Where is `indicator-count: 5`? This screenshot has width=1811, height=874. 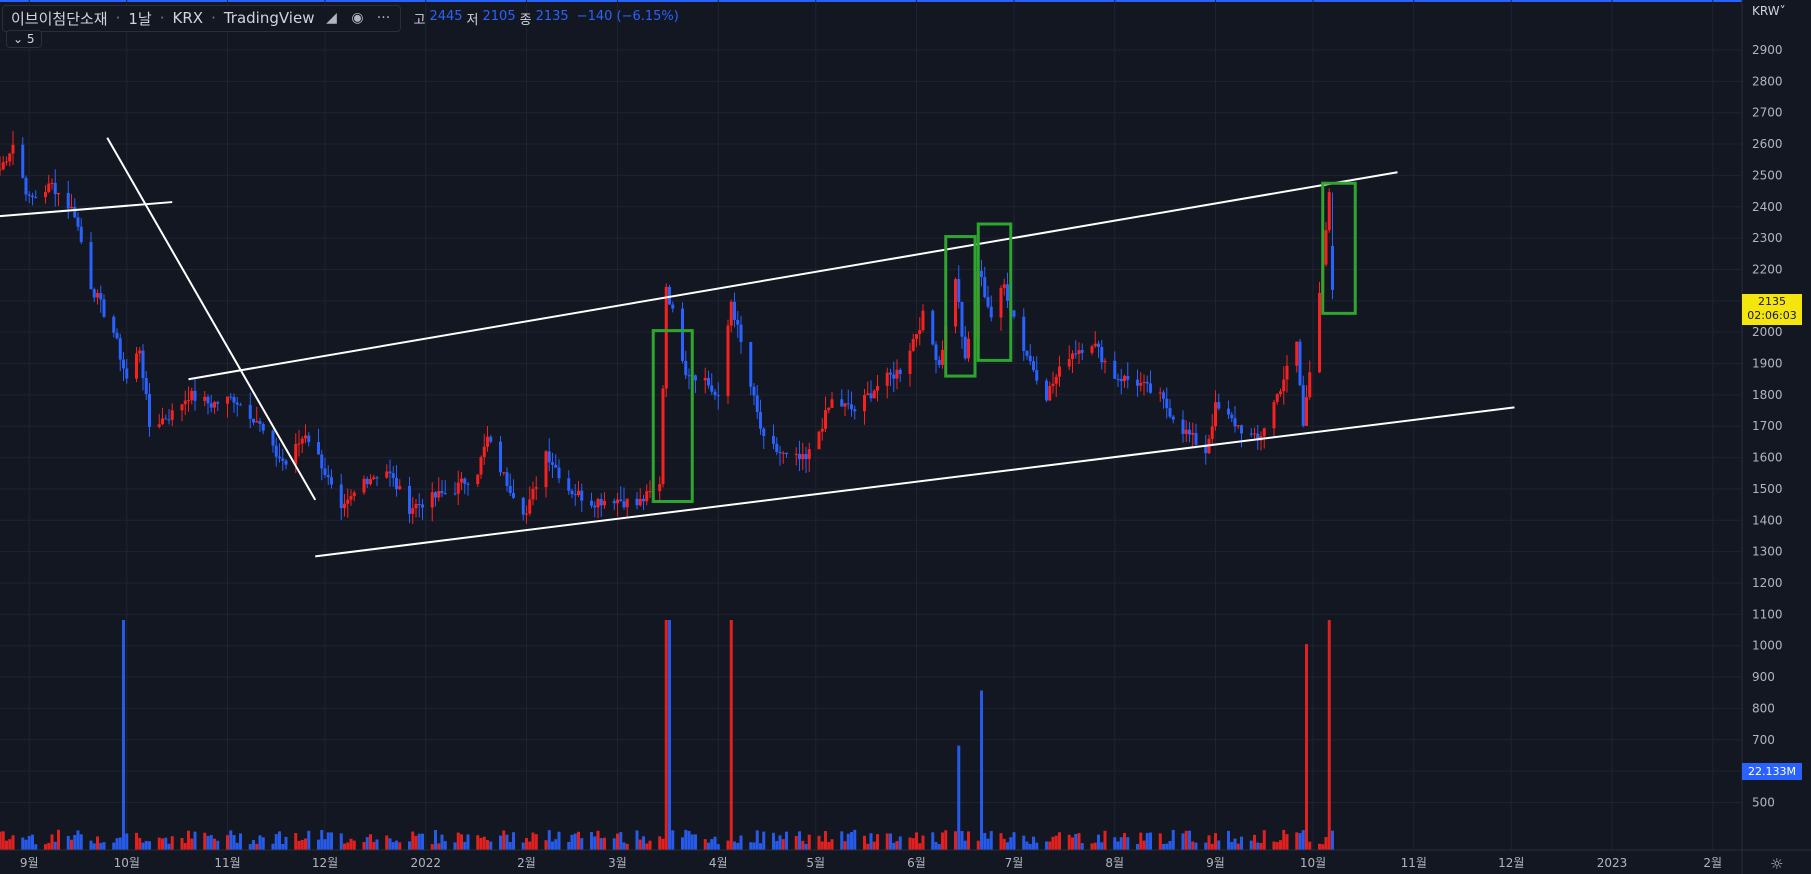 indicator-count: 5 is located at coordinates (30, 39).